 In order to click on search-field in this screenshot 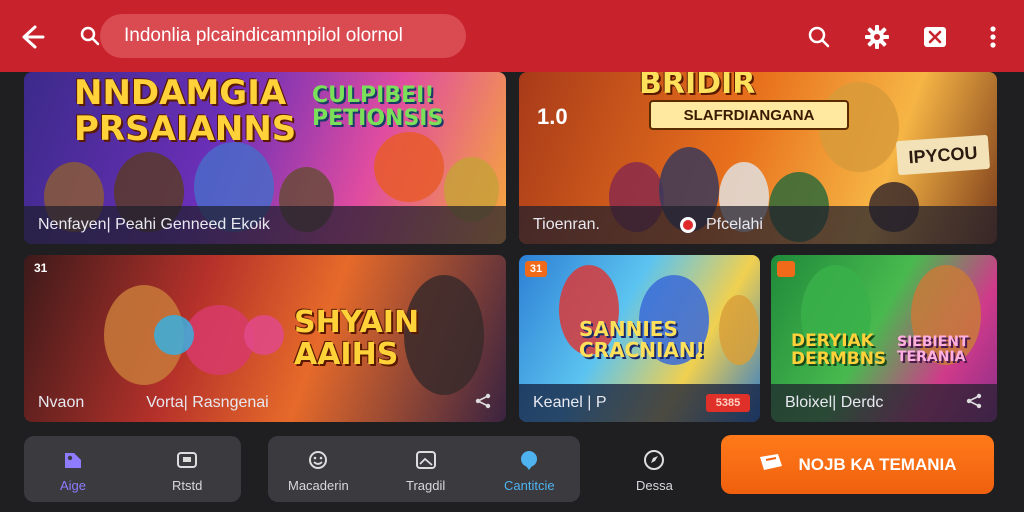, I will do `click(283, 36)`.